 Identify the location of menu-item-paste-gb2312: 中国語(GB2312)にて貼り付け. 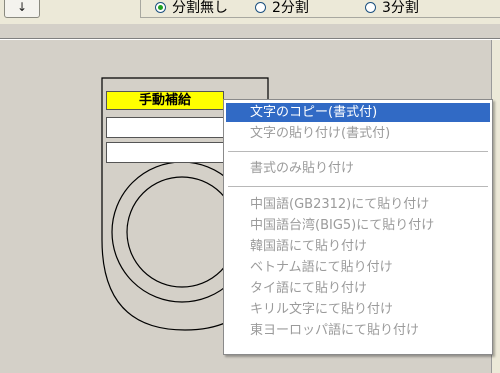
(358, 204).